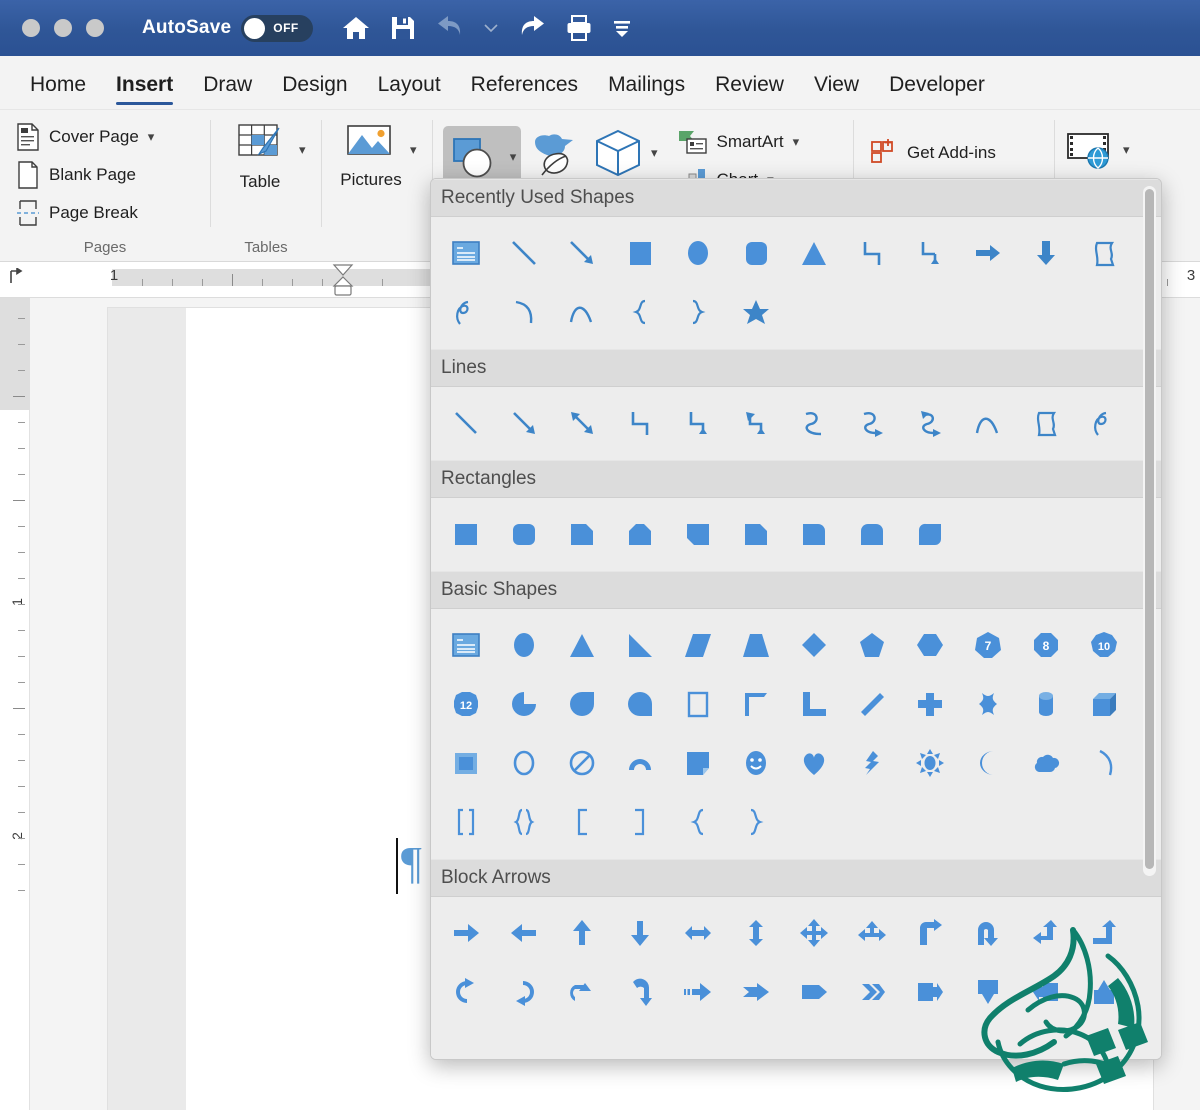 This screenshot has width=1200, height=1110. I want to click on shape-octagon: 8, so click(1046, 644).